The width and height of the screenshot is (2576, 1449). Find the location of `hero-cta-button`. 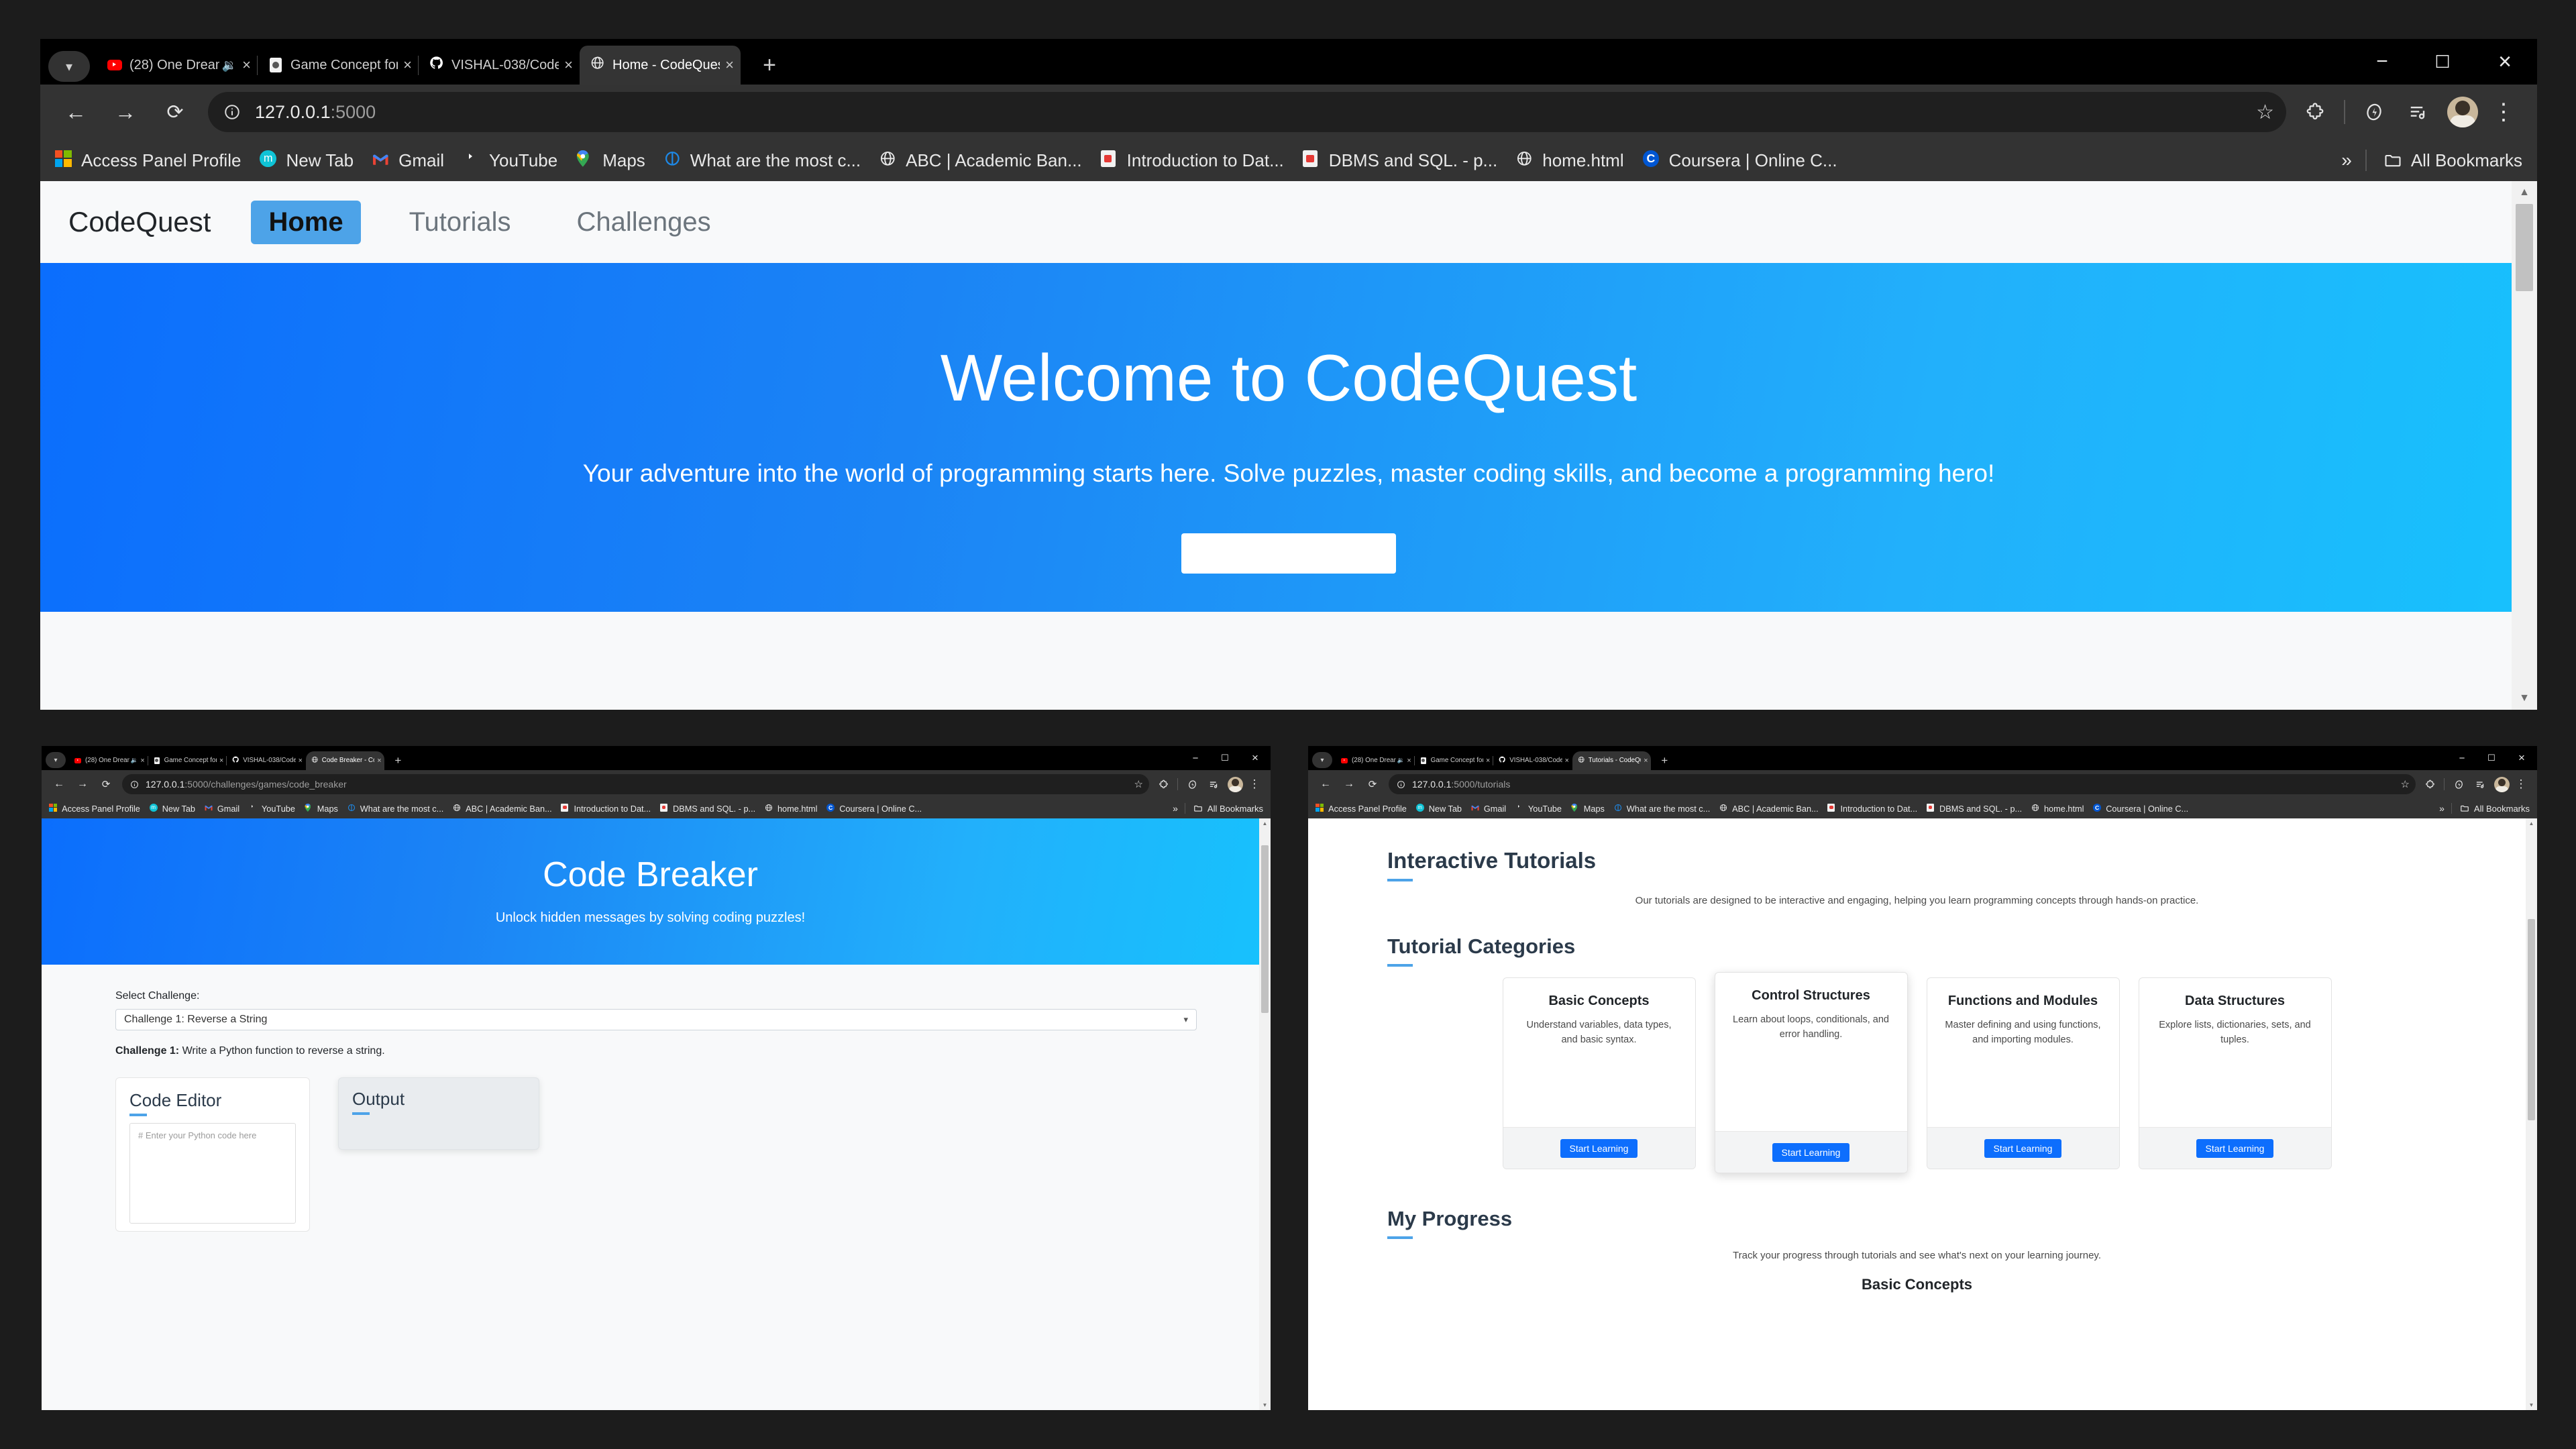

hero-cta-button is located at coordinates (1288, 553).